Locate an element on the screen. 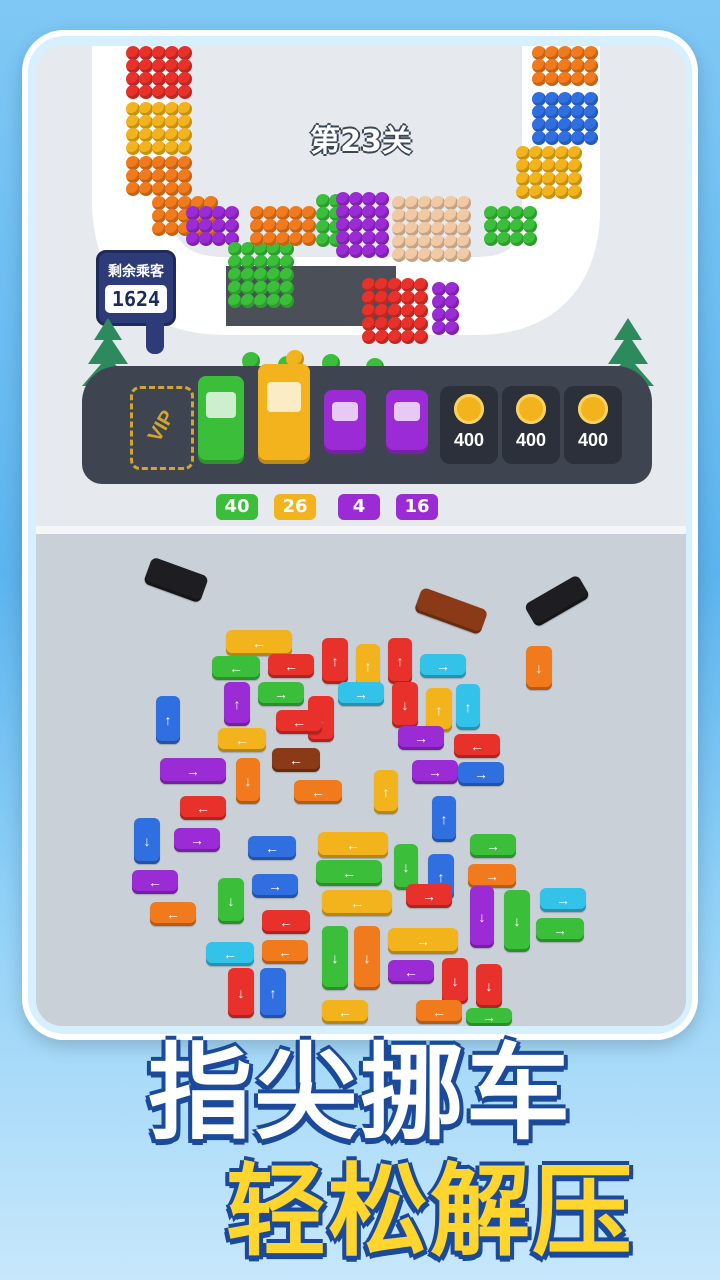 This screenshot has width=720, height=1280. vip-slot: VIP is located at coordinates (162, 428).